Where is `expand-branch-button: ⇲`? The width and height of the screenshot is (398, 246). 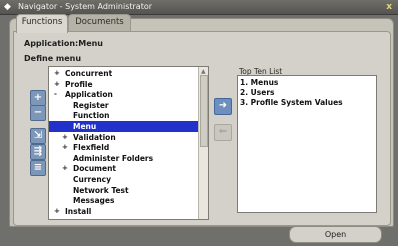
expand-branch-button: ⇲ is located at coordinates (38, 136).